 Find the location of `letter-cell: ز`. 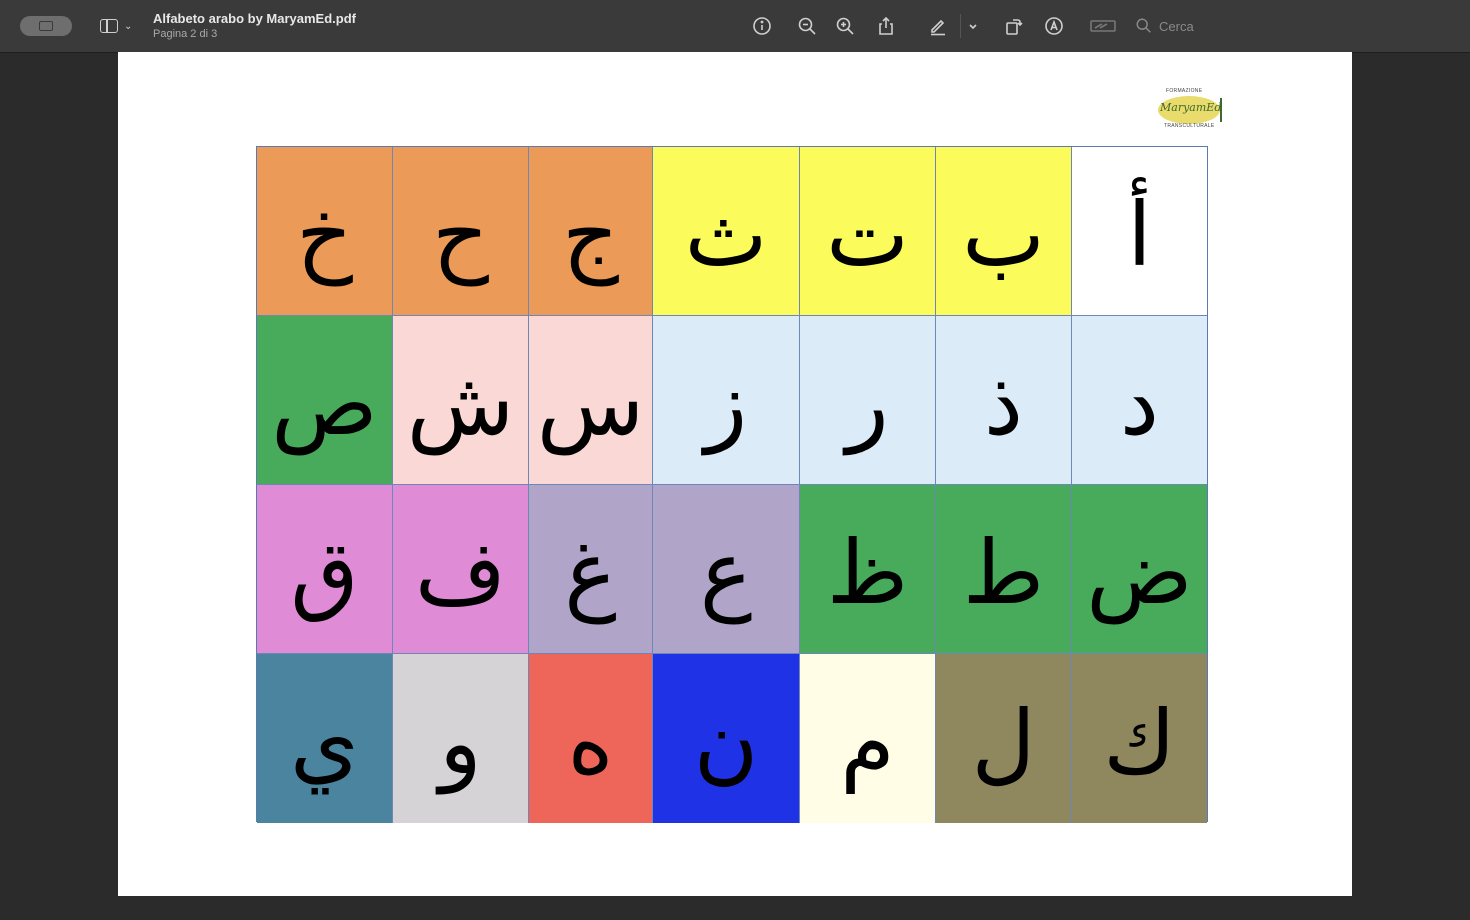

letter-cell: ز is located at coordinates (726, 400).